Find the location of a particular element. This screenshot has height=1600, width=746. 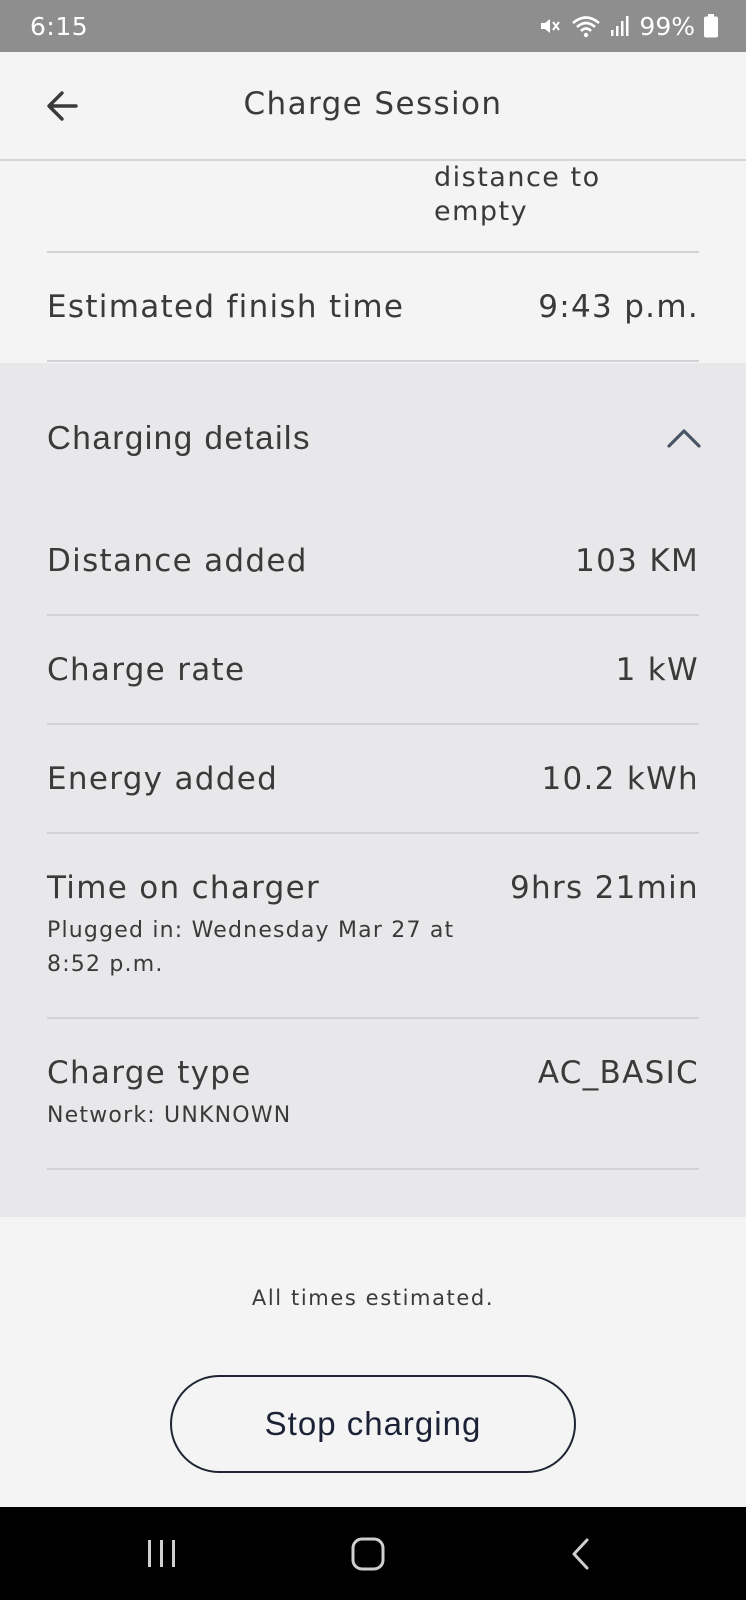

system-nav-bar is located at coordinates (373, 1553).